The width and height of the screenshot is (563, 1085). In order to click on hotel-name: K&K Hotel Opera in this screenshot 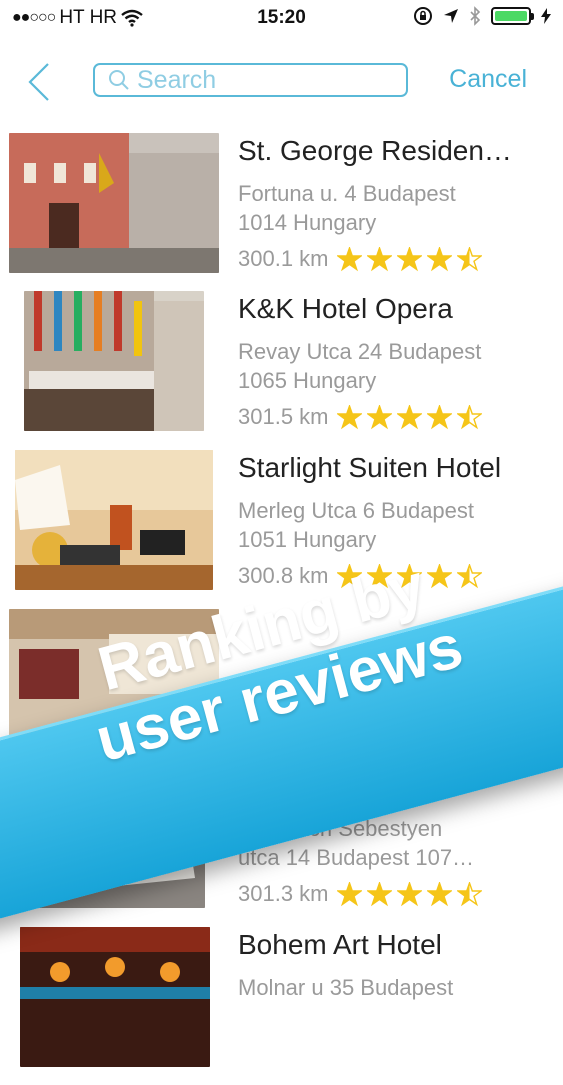, I will do `click(345, 308)`.